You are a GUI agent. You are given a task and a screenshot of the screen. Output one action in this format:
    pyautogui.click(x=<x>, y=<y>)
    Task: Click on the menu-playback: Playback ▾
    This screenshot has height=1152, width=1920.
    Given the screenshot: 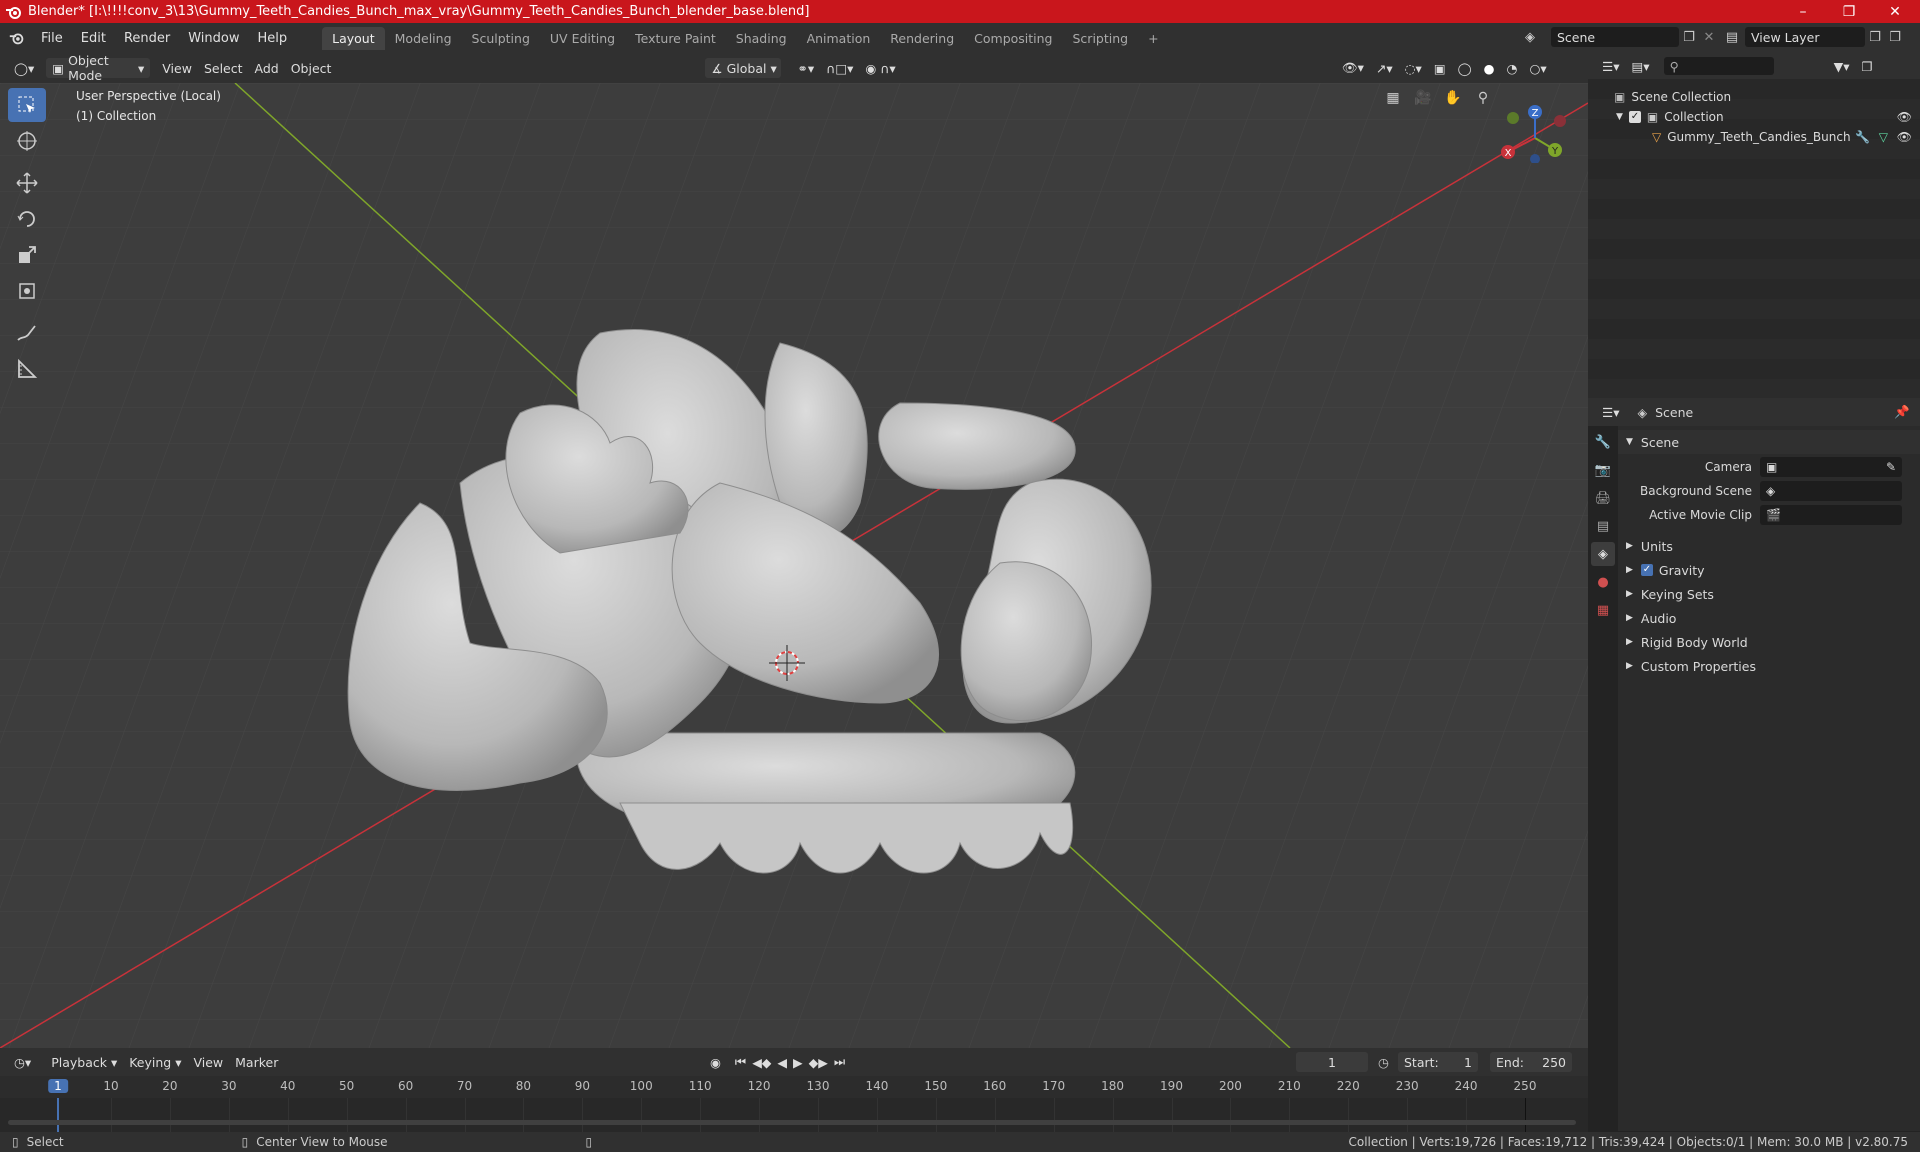 What is the action you would take?
    pyautogui.click(x=84, y=1062)
    